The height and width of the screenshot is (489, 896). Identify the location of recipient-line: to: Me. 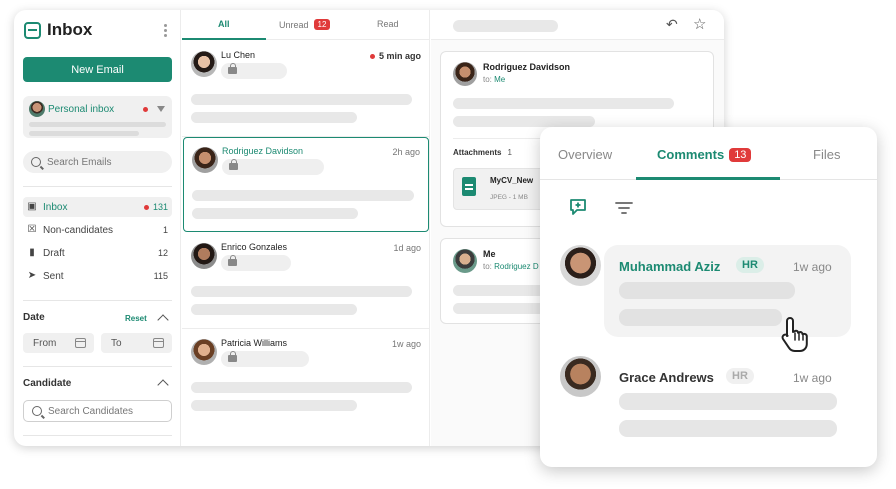
(494, 79).